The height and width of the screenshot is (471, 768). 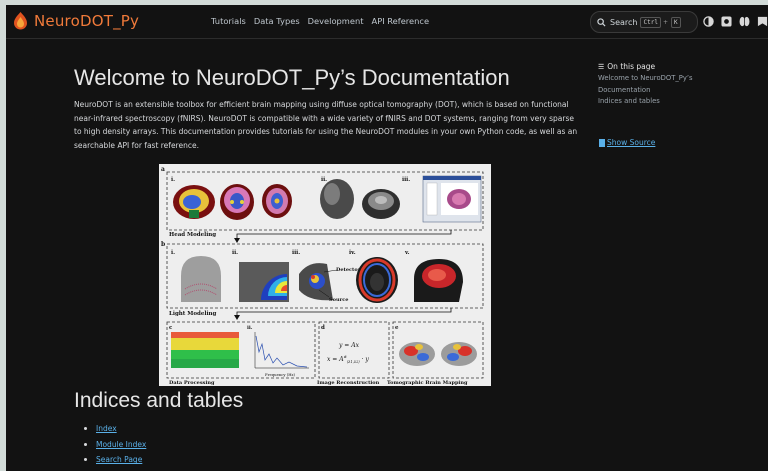 What do you see at coordinates (106, 428) in the screenshot?
I see `link-index: Index` at bounding box center [106, 428].